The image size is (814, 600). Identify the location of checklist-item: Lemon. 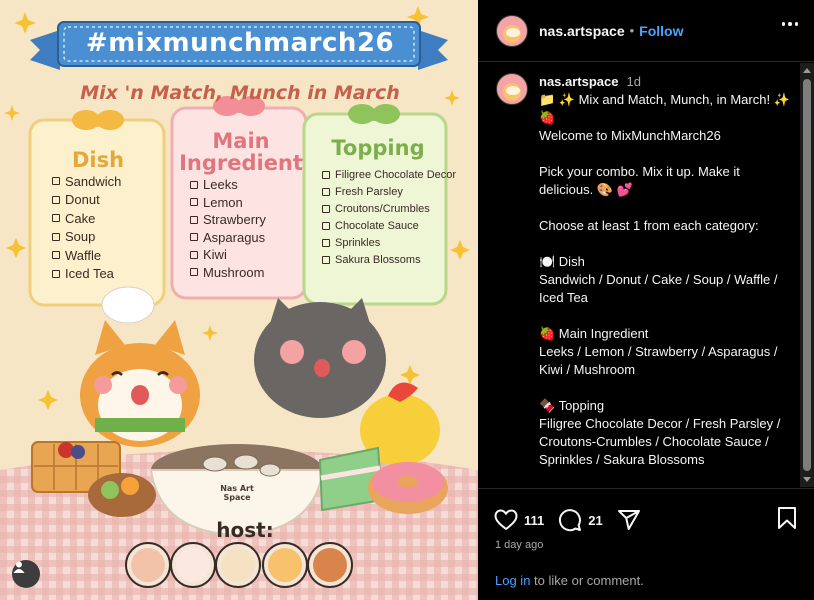
(228, 203).